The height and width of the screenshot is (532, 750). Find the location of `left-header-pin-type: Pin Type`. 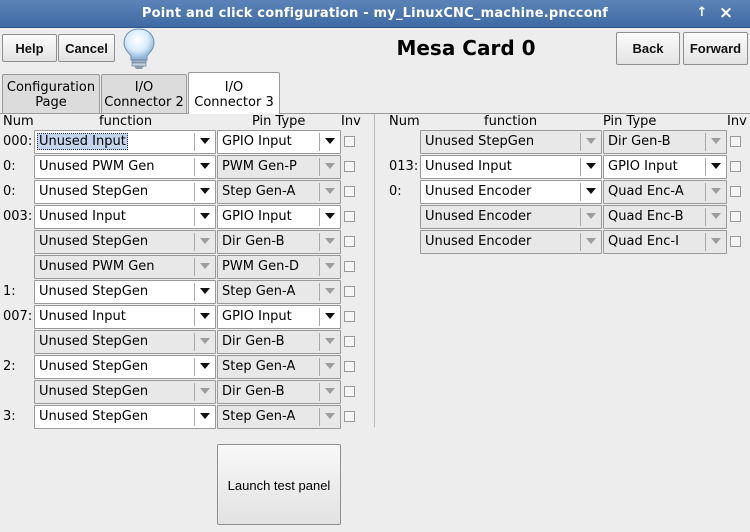

left-header-pin-type: Pin Type is located at coordinates (279, 121).